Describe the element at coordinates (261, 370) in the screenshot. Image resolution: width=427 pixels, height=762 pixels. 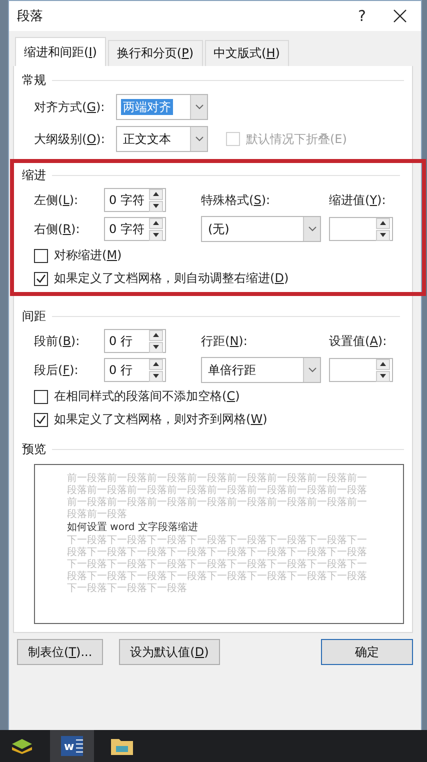
I see `dropdown: 单倍行距` at that location.